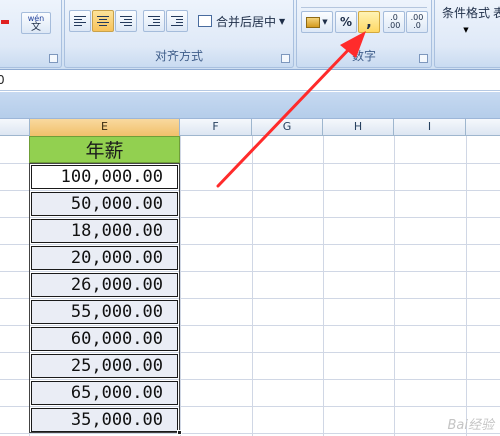 The height and width of the screenshot is (436, 500). Describe the element at coordinates (285, 116) in the screenshot. I see `annotation-arrow-shaft` at that location.